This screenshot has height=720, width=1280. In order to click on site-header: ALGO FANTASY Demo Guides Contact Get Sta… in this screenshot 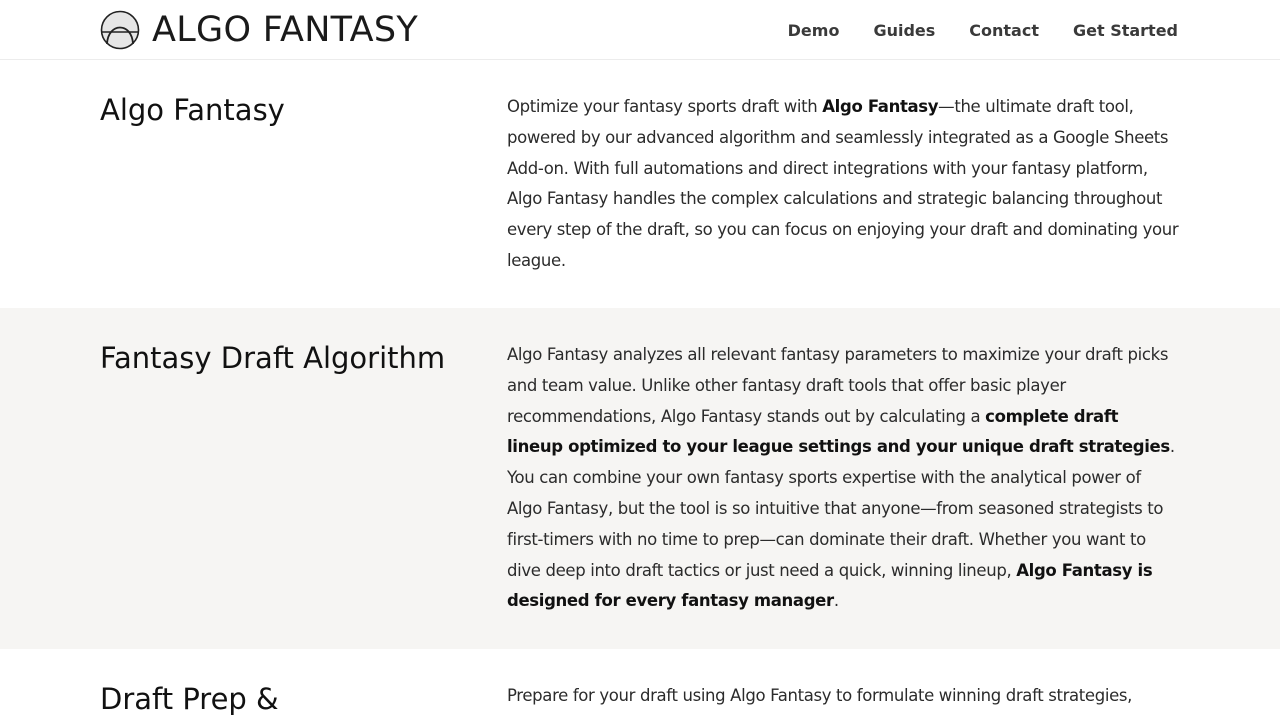, I will do `click(640, 30)`.